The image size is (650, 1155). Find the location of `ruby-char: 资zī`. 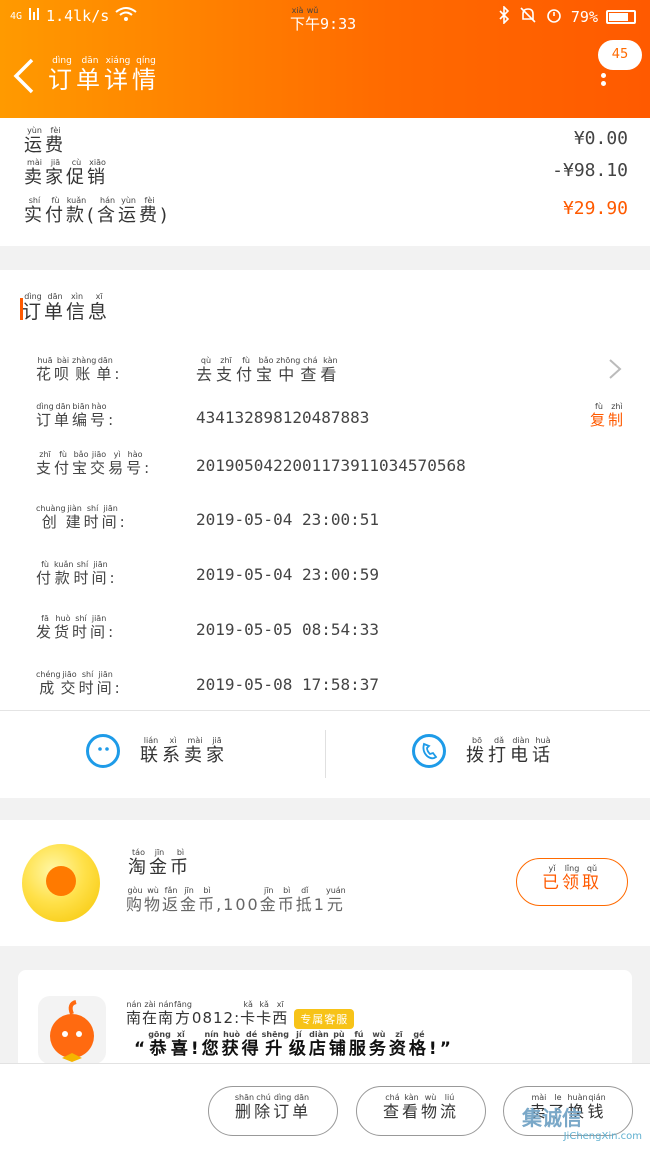

ruby-char: 资zī is located at coordinates (398, 1044).